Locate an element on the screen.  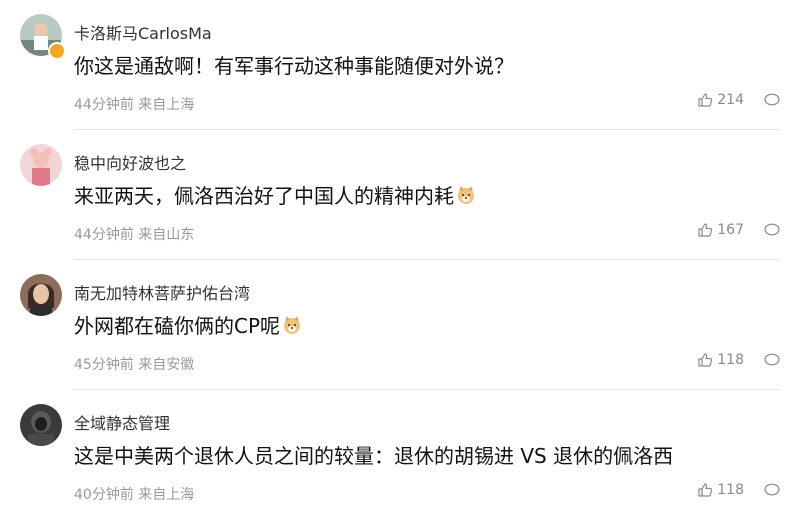
comment-text: 外网都在磕你俩的CP呢 is located at coordinates (188, 324).